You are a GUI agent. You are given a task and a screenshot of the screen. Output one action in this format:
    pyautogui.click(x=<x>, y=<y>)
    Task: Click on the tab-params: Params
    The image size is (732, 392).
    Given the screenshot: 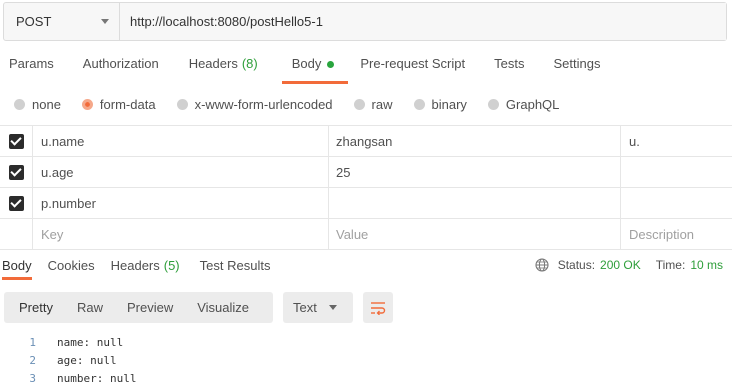 What is the action you would take?
    pyautogui.click(x=31, y=70)
    